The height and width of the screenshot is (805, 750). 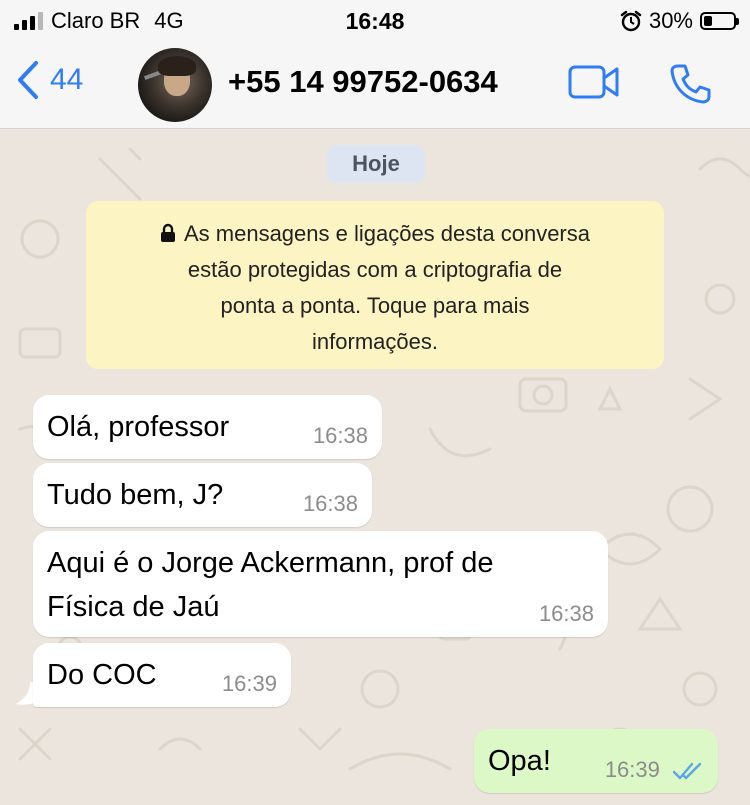 I want to click on video-call-button, so click(x=594, y=84).